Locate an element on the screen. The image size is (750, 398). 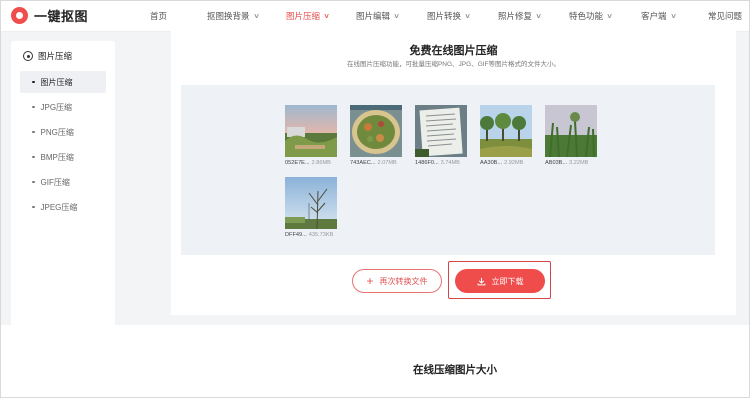
nav-item-label: 图片压缩 is located at coordinates (303, 16).